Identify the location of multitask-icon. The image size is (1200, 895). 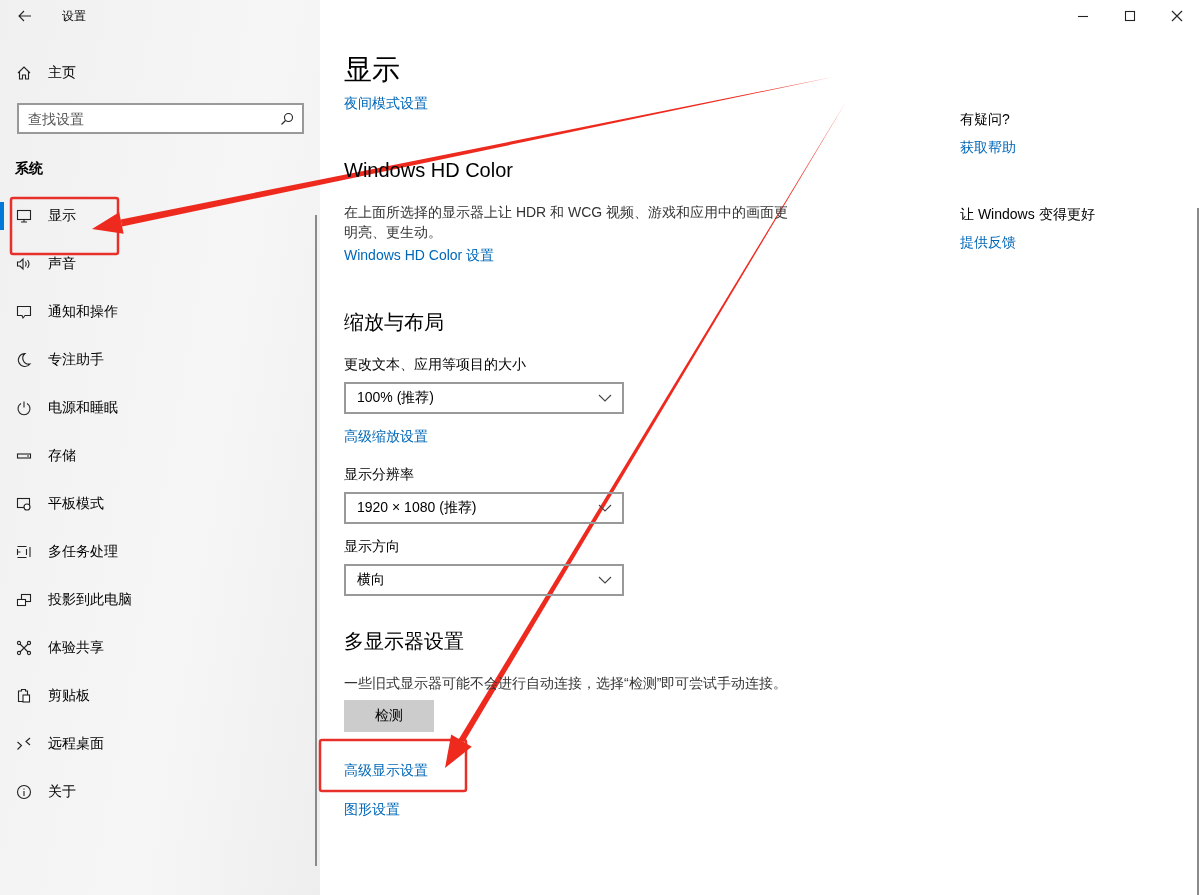
(24, 552).